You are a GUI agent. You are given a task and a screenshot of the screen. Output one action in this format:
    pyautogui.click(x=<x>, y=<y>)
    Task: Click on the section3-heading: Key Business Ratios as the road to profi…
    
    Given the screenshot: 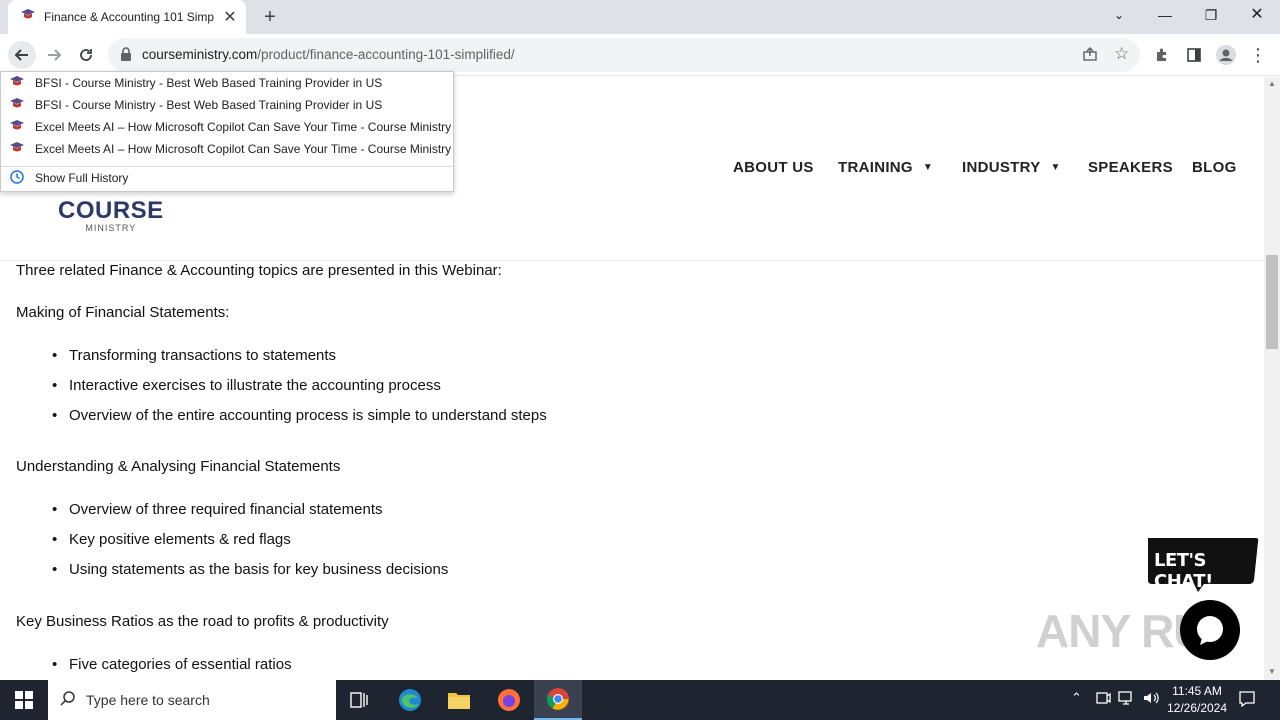 What is the action you would take?
    pyautogui.click(x=202, y=621)
    